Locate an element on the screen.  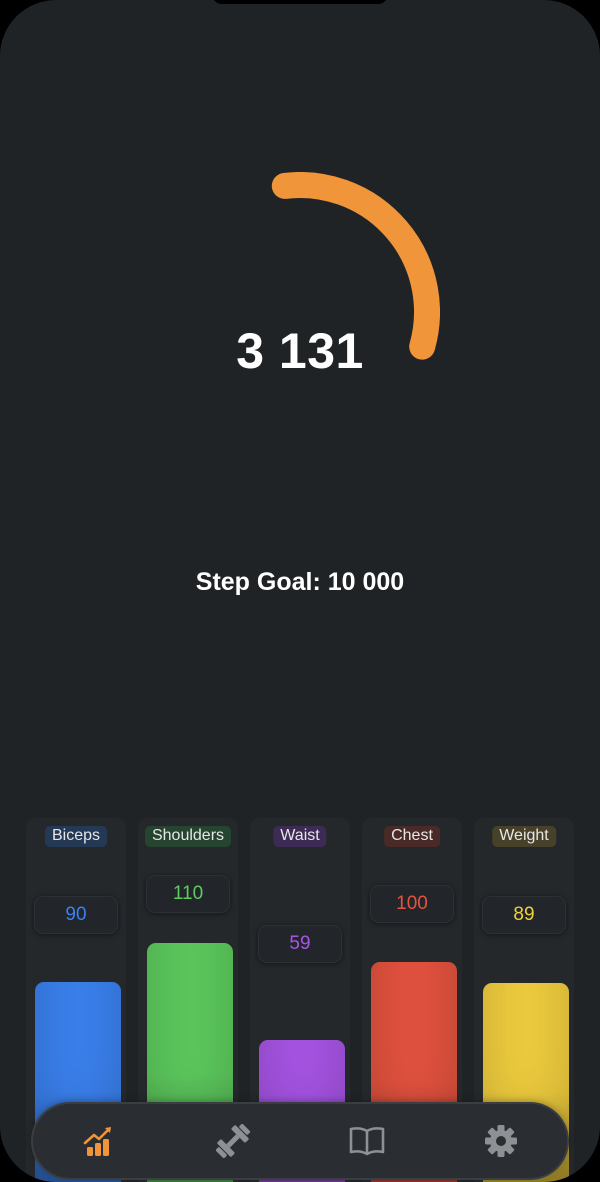
dumbbell-icon is located at coordinates (233, 1141).